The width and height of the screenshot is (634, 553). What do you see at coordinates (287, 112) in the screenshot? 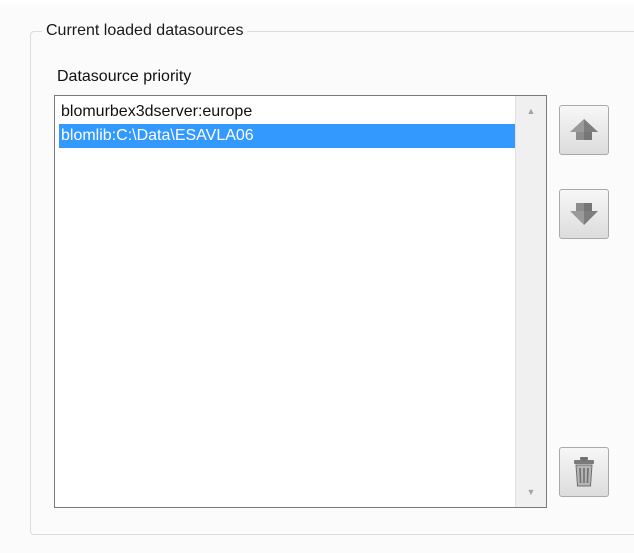
I see `list-item: blomurbex3dserver:europe` at bounding box center [287, 112].